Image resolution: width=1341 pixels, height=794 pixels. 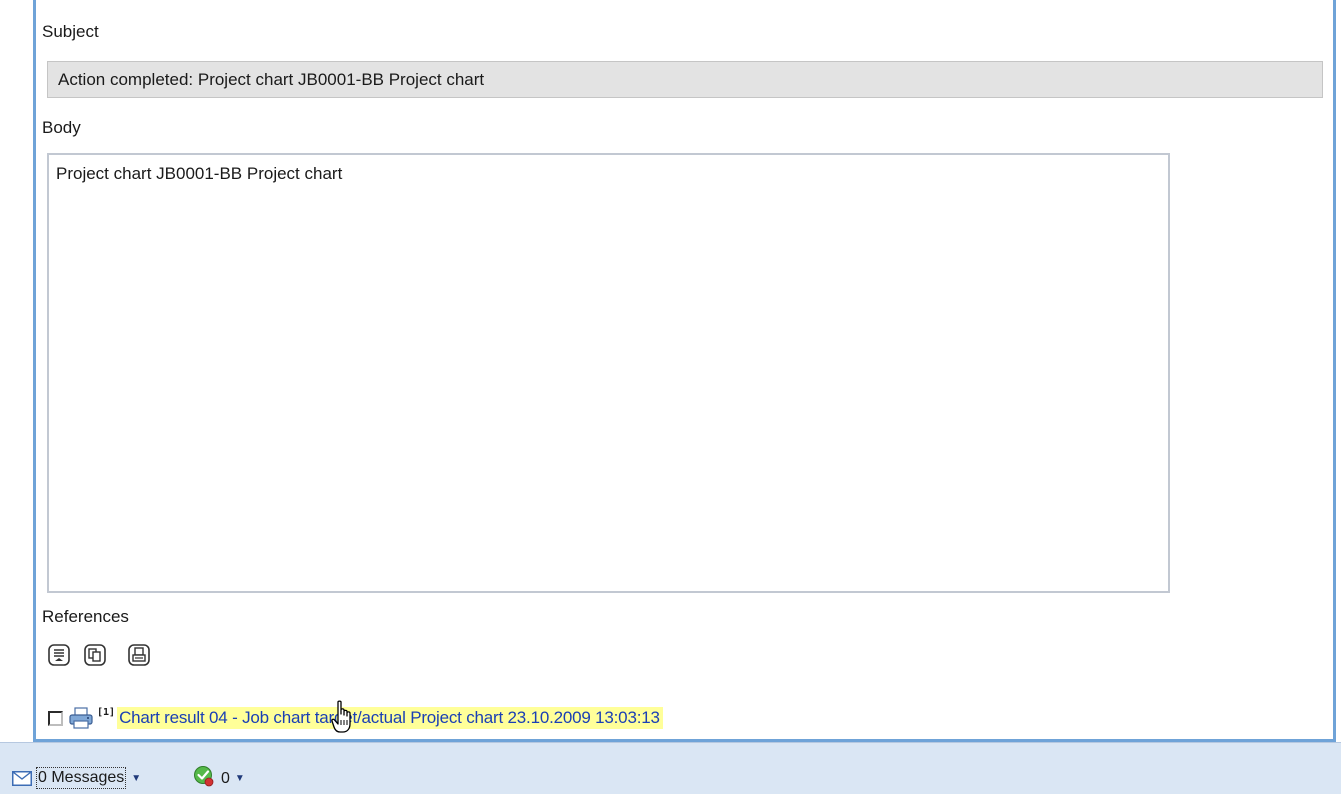 What do you see at coordinates (341, 716) in the screenshot?
I see `hand-cursor-icon` at bounding box center [341, 716].